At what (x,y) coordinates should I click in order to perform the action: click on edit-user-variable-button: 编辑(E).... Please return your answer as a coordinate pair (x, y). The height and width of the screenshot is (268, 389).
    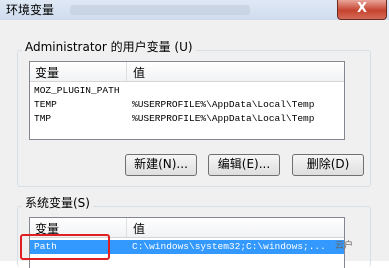
    Looking at the image, I should click on (244, 165).